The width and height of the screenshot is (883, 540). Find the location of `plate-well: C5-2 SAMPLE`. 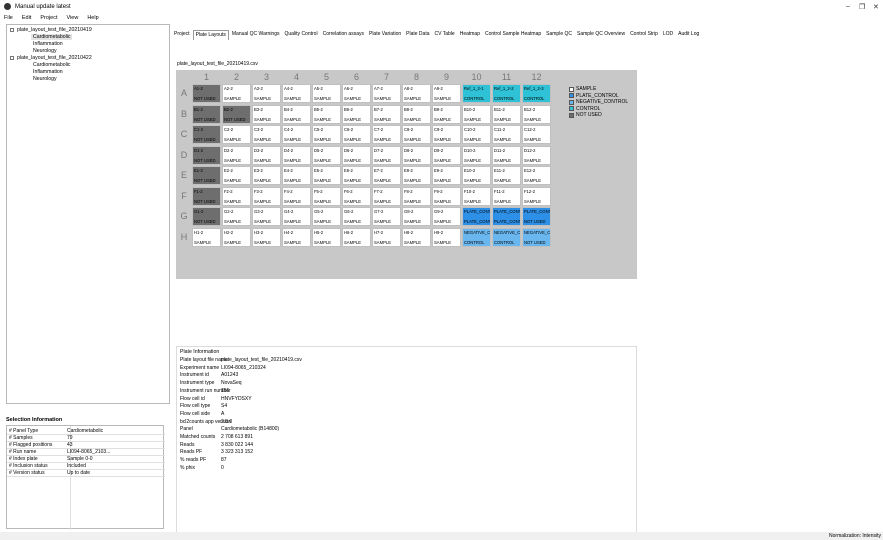

plate-well: C5-2 SAMPLE is located at coordinates (326, 134).